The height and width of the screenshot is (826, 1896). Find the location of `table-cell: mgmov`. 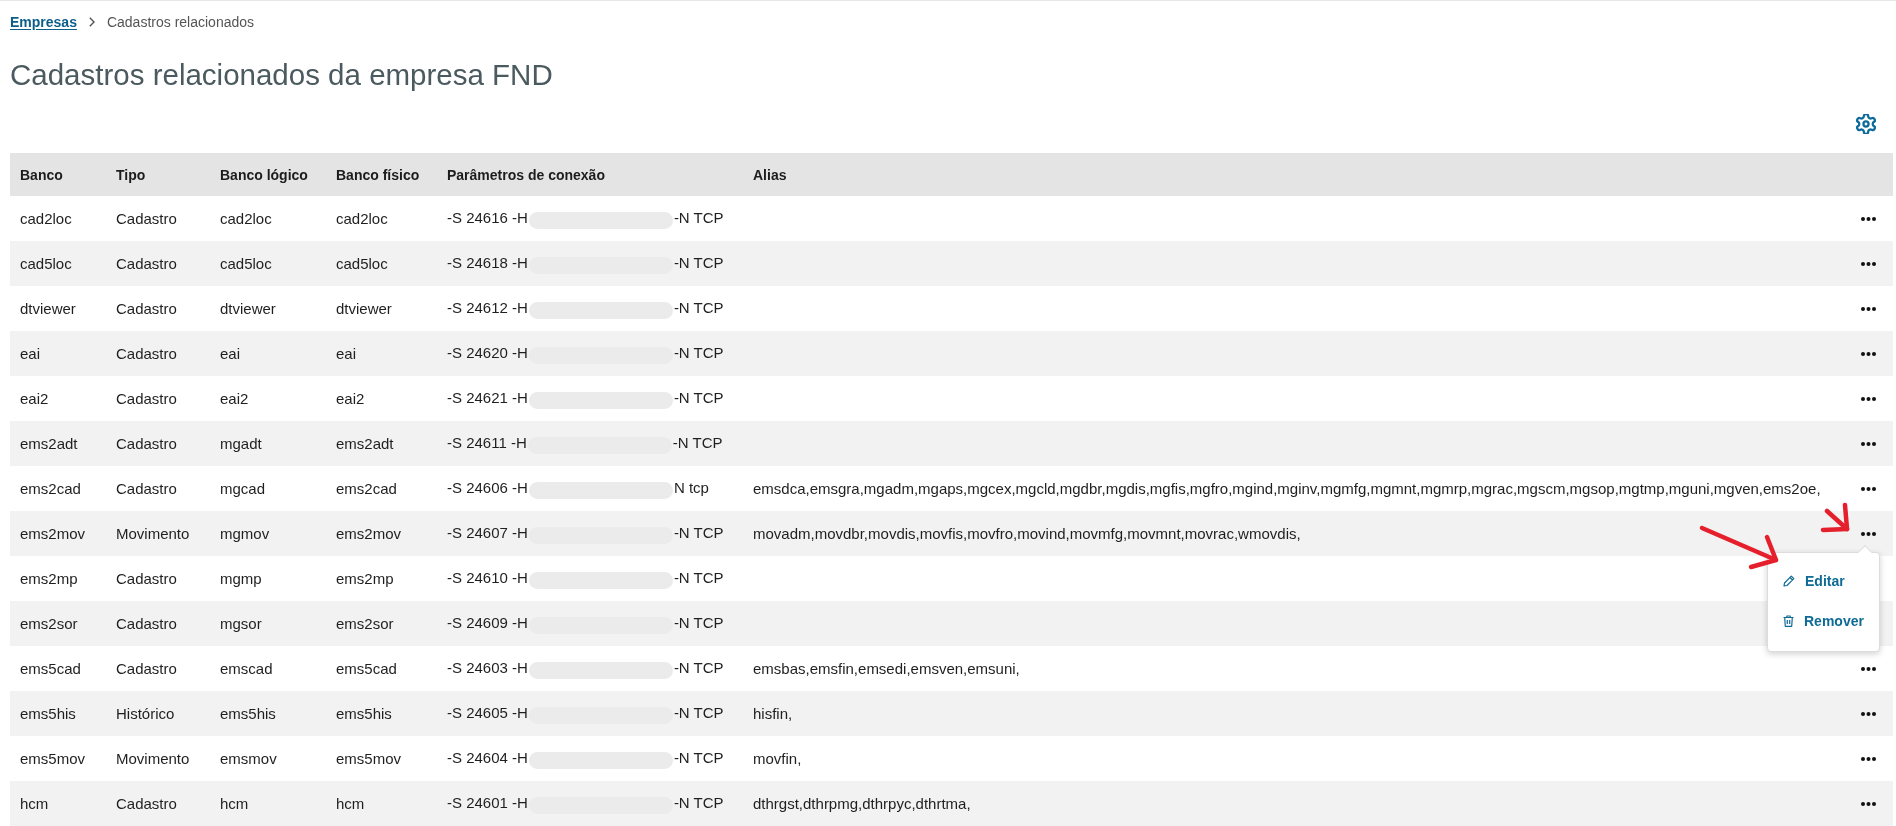

table-cell: mgmov is located at coordinates (245, 533).